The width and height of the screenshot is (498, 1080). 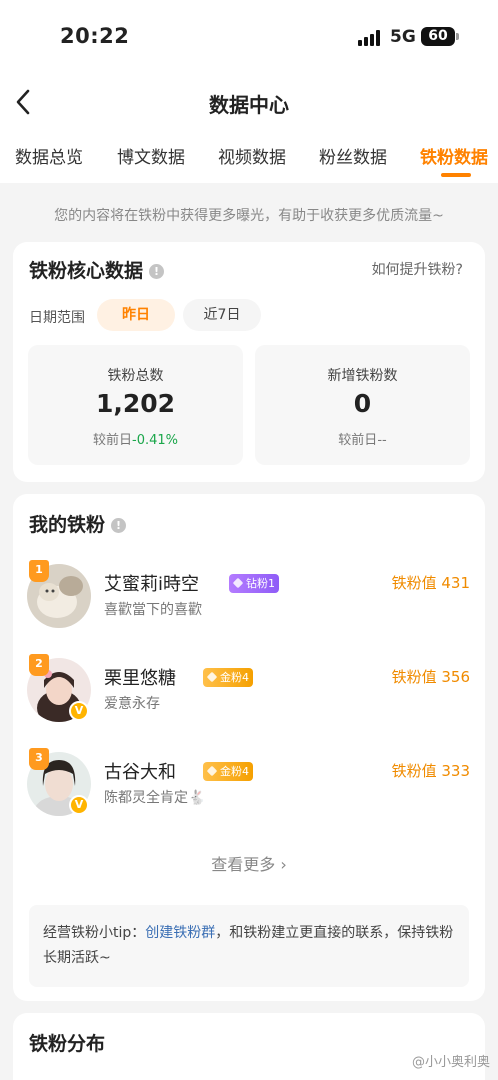 I want to click on network-label: 5G, so click(x=403, y=37).